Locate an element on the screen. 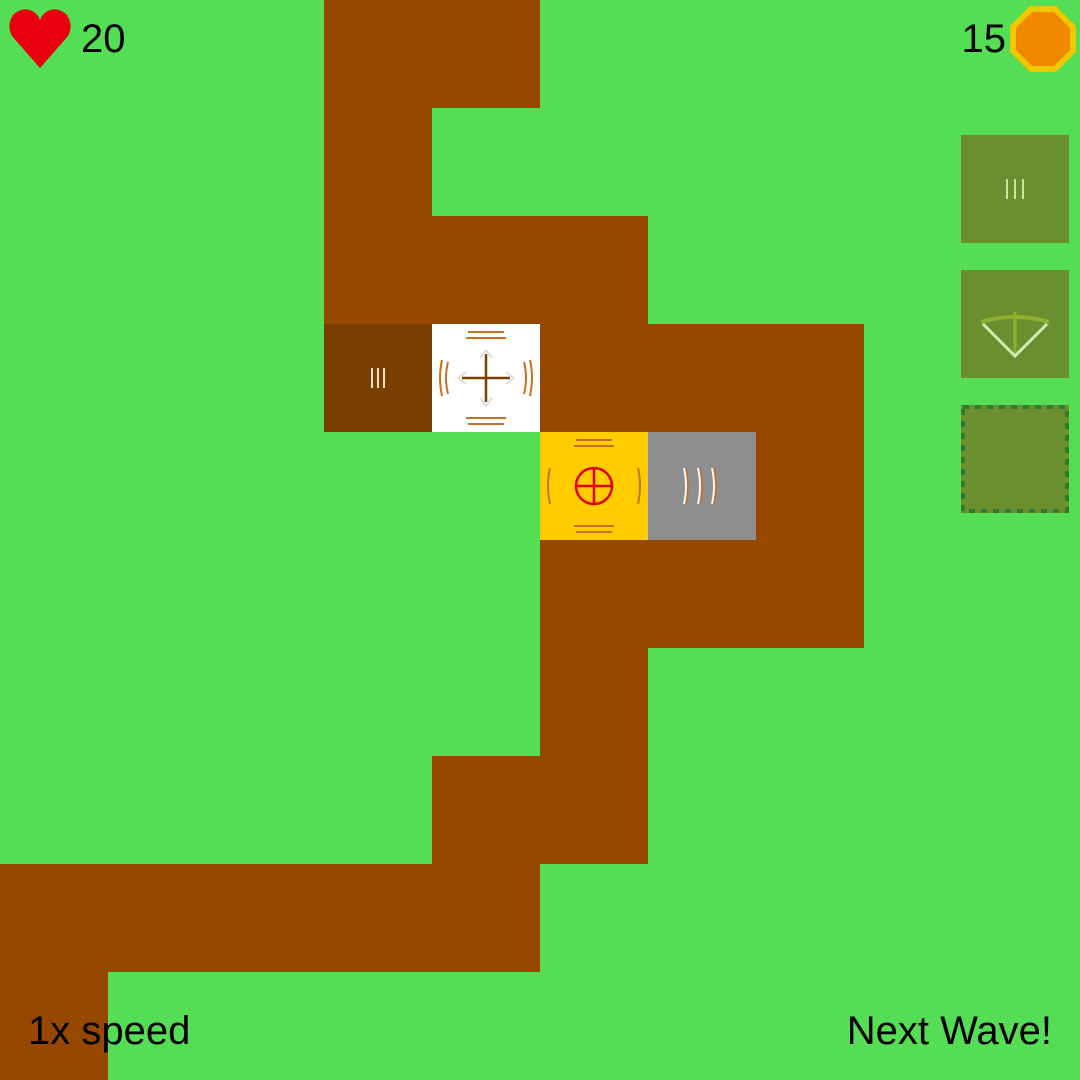 This screenshot has height=1080, width=1080. tower-target-yellow is located at coordinates (594, 486).